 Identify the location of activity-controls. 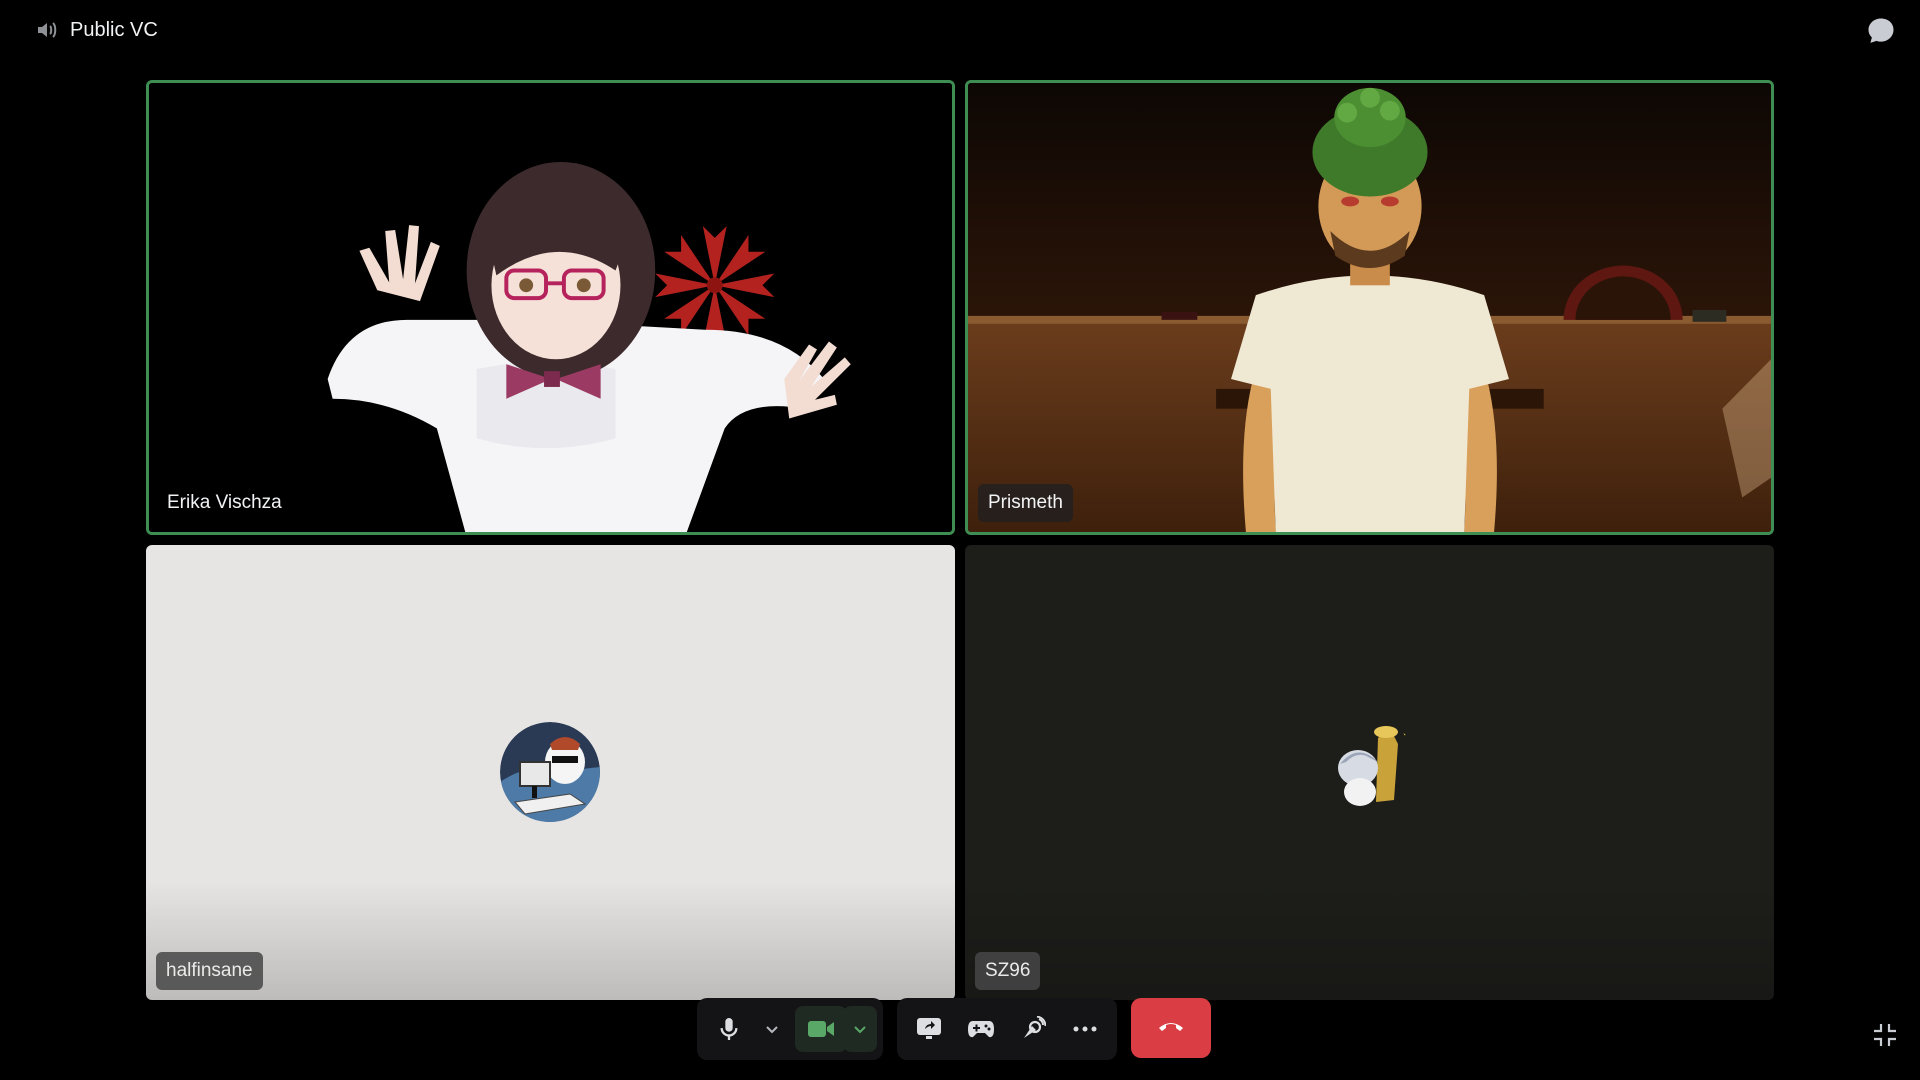
(1007, 1029).